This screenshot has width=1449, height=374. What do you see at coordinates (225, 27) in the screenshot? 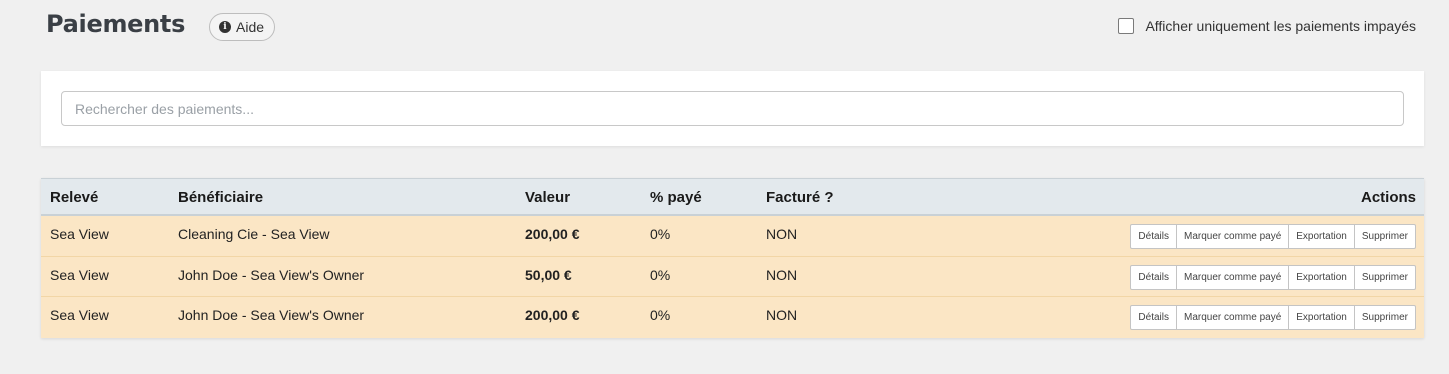
I see `info-icon: i` at bounding box center [225, 27].